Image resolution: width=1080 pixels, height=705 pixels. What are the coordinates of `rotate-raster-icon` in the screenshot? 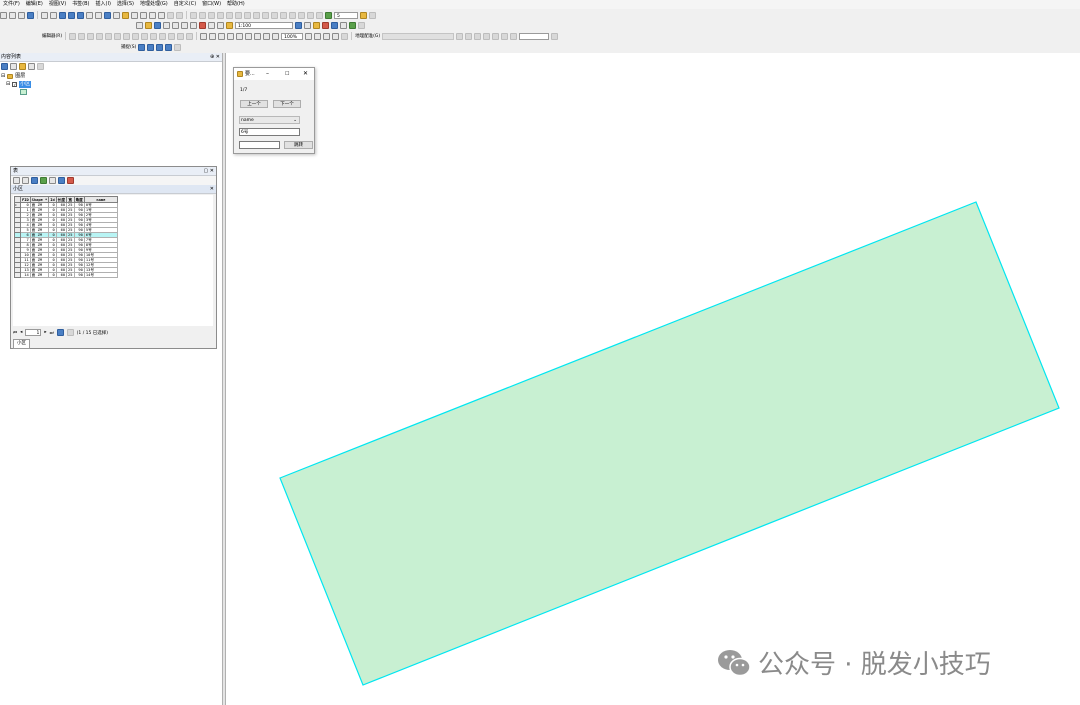 It's located at (469, 36).